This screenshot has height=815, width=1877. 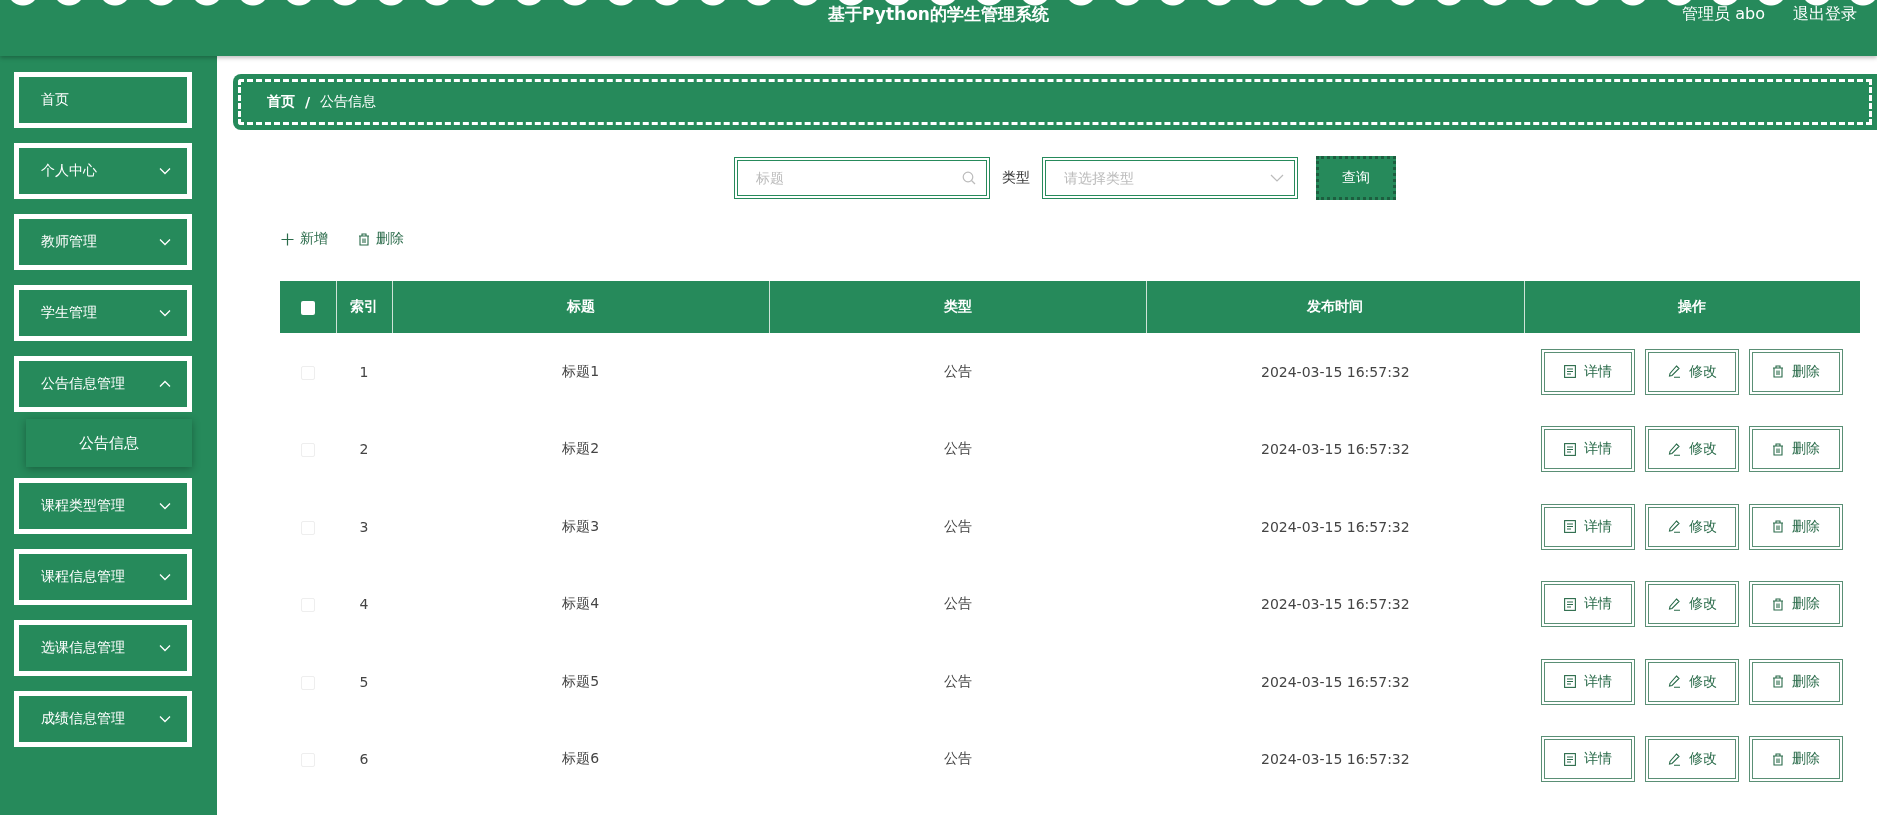 What do you see at coordinates (581, 680) in the screenshot?
I see `table-cell: 标题5` at bounding box center [581, 680].